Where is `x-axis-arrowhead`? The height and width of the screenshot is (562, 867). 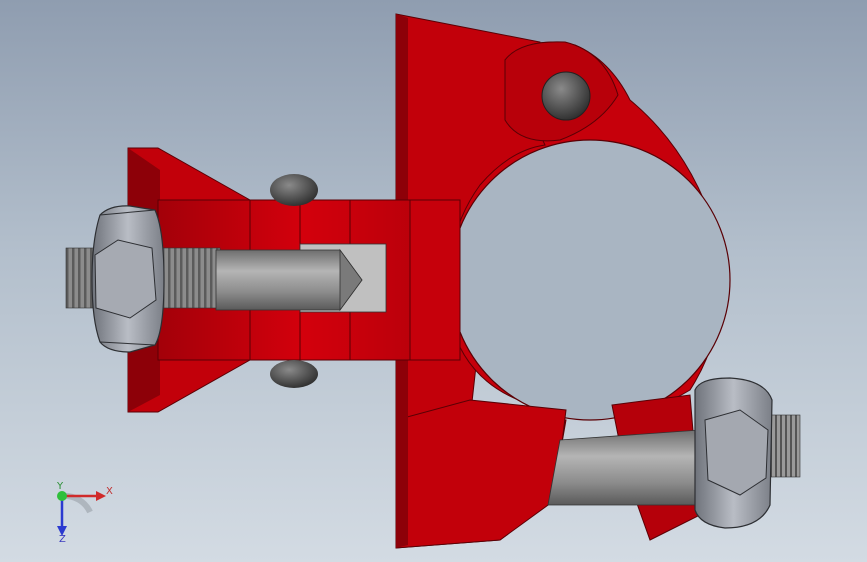
x-axis-arrowhead is located at coordinates (101, 496).